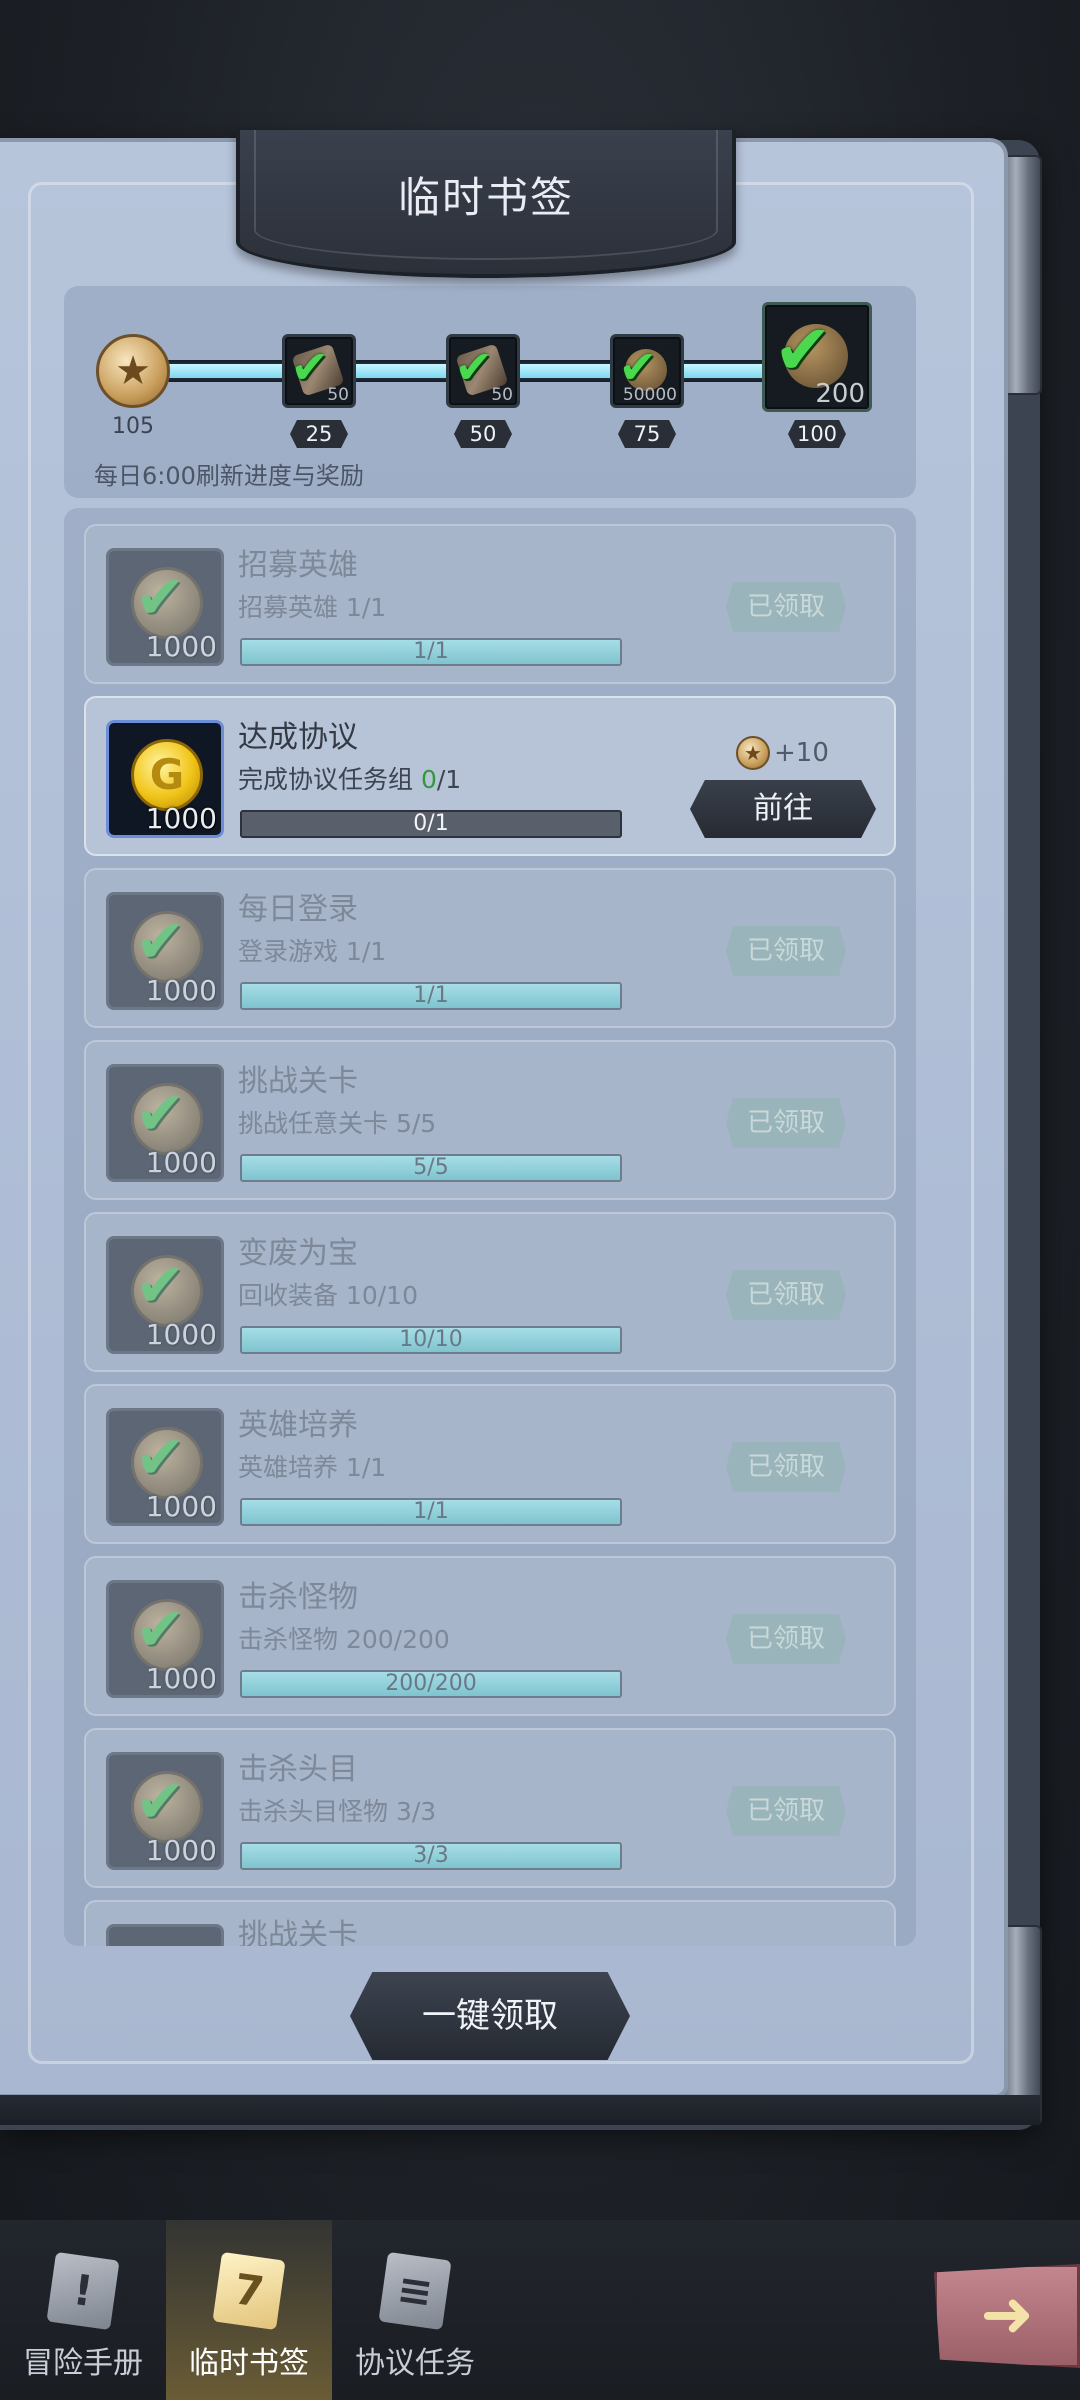 The height and width of the screenshot is (2400, 1080). I want to click on task-progress-bar: 200/200, so click(431, 1684).